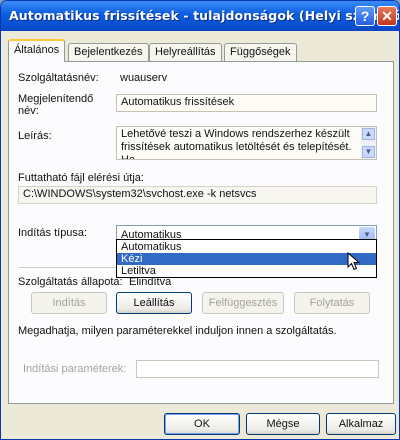  Describe the element at coordinates (81, 178) in the screenshot. I see `exe-path-label: Futtatható fájl elérési útja:` at that location.